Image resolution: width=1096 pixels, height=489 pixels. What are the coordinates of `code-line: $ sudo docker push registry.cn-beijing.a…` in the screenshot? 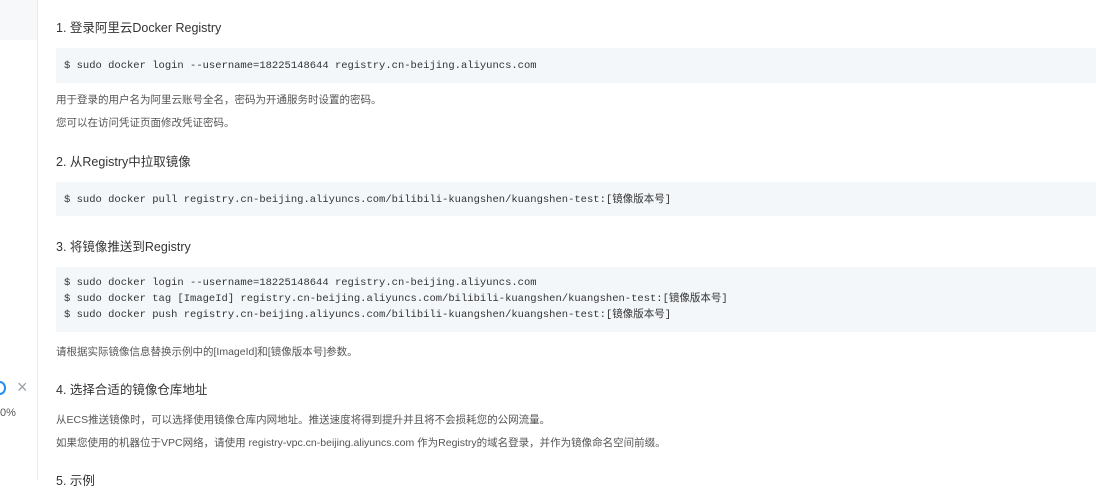 It's located at (367, 315).